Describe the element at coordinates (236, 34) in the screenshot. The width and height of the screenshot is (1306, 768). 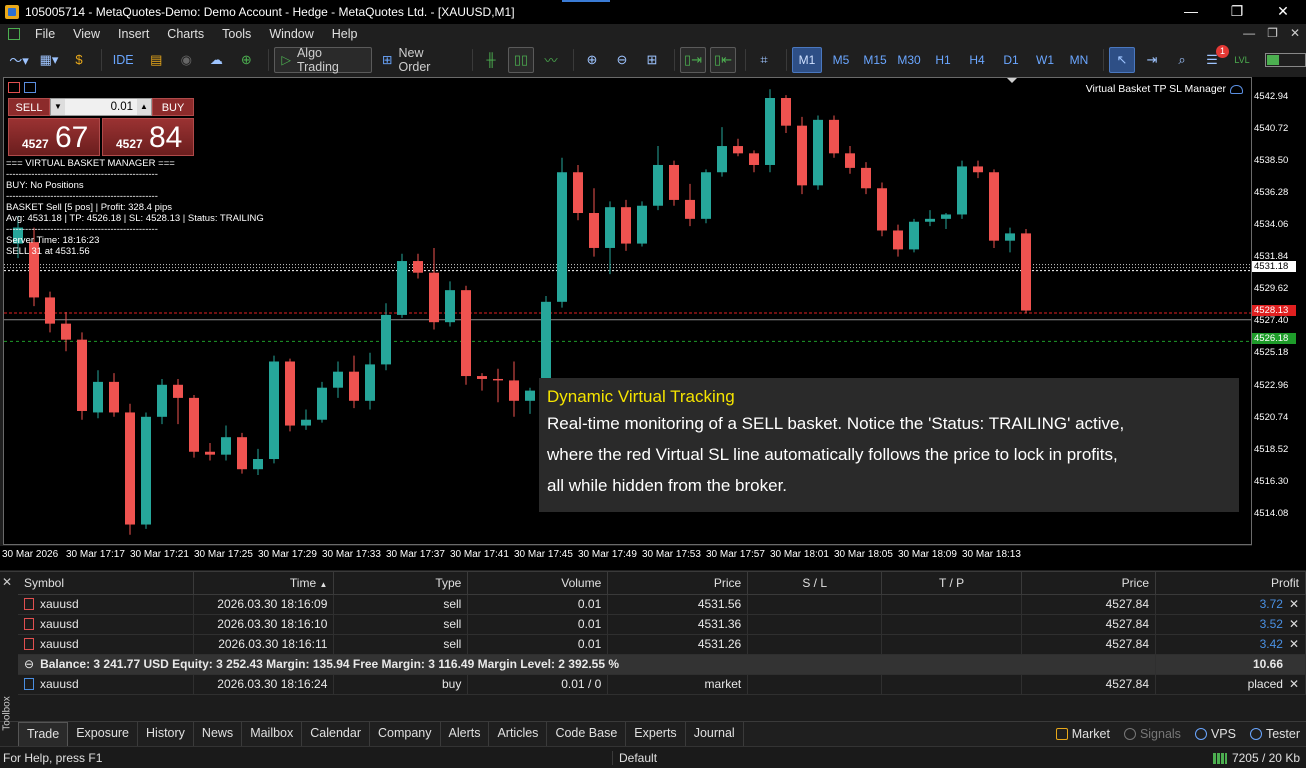
I see `menu-tools: Tools` at that location.